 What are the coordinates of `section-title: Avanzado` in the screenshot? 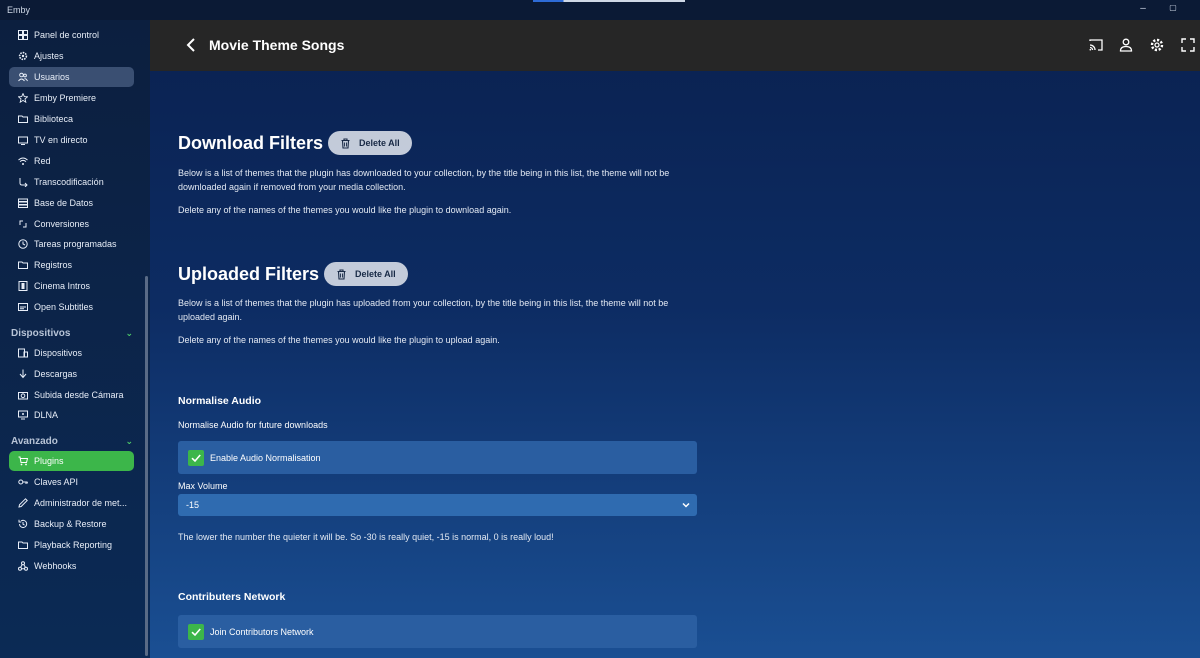 It's located at (34, 441).